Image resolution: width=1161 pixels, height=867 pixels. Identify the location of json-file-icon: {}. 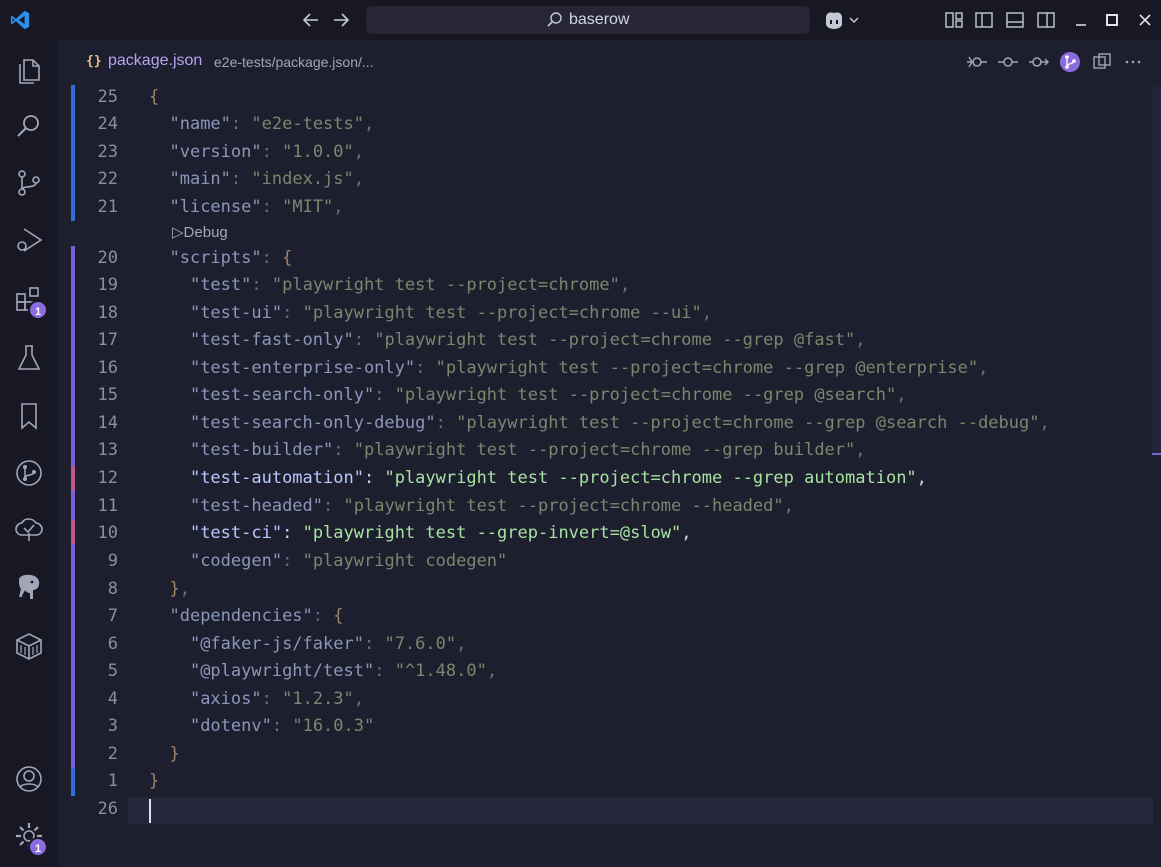
(94, 61).